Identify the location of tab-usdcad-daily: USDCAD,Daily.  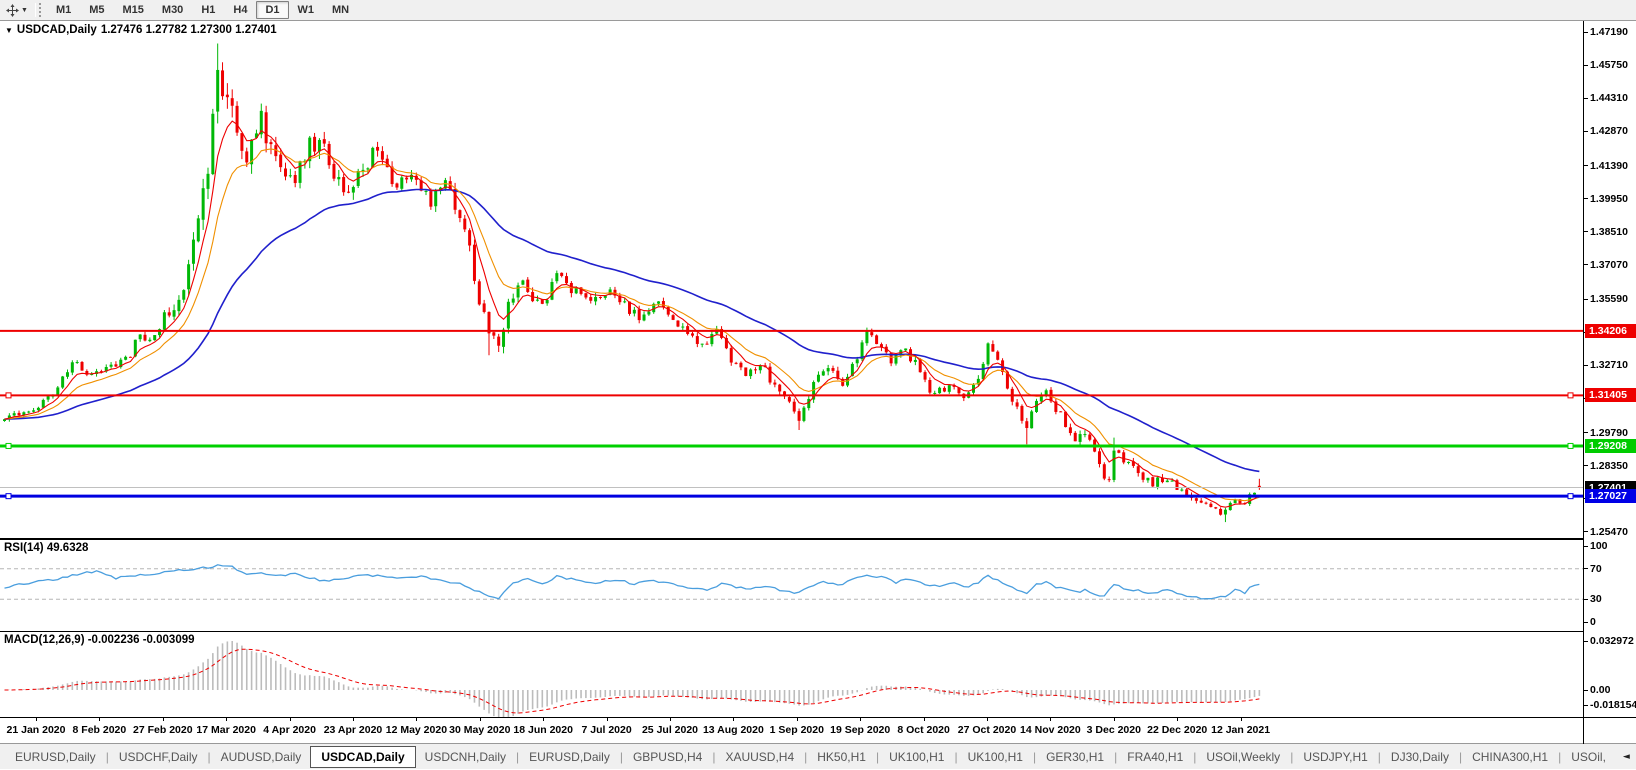
(363, 756).